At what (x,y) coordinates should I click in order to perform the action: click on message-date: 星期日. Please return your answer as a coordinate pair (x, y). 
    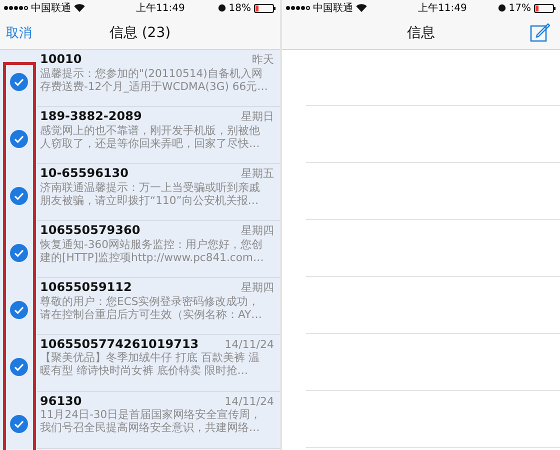
    Looking at the image, I should click on (257, 116).